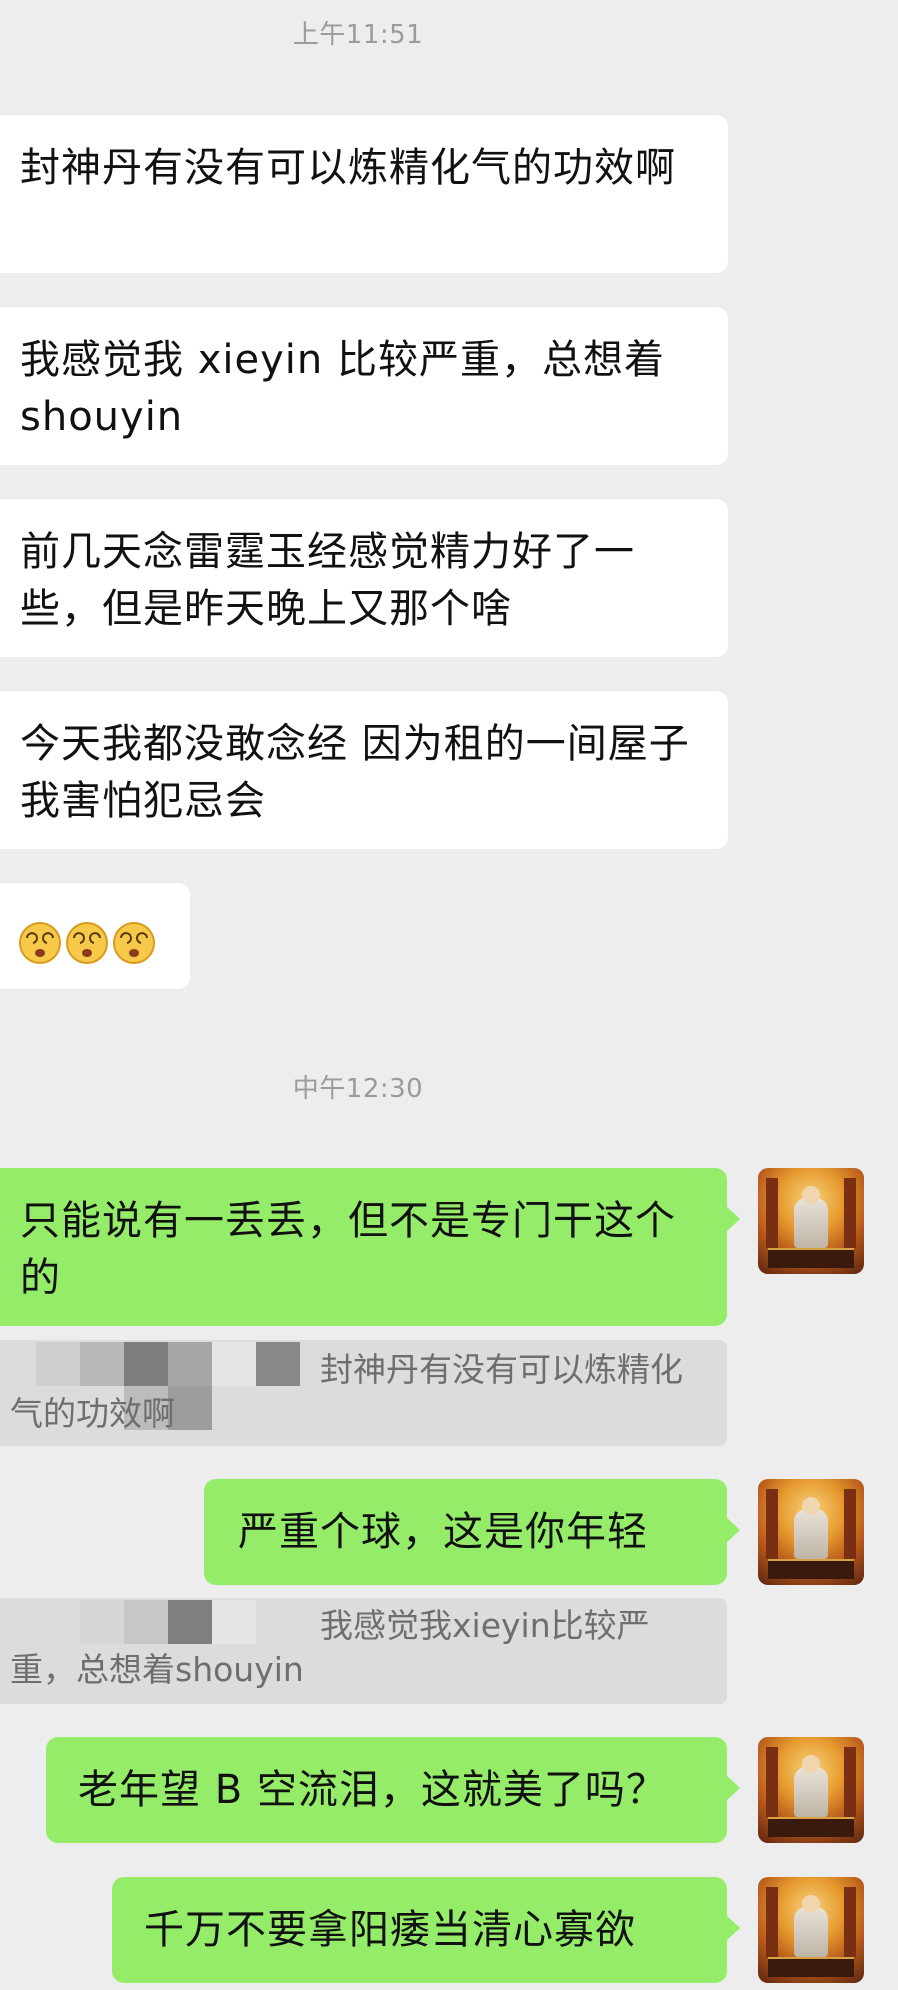  I want to click on message-text: 严重个球，这是你年轻, so click(443, 1532).